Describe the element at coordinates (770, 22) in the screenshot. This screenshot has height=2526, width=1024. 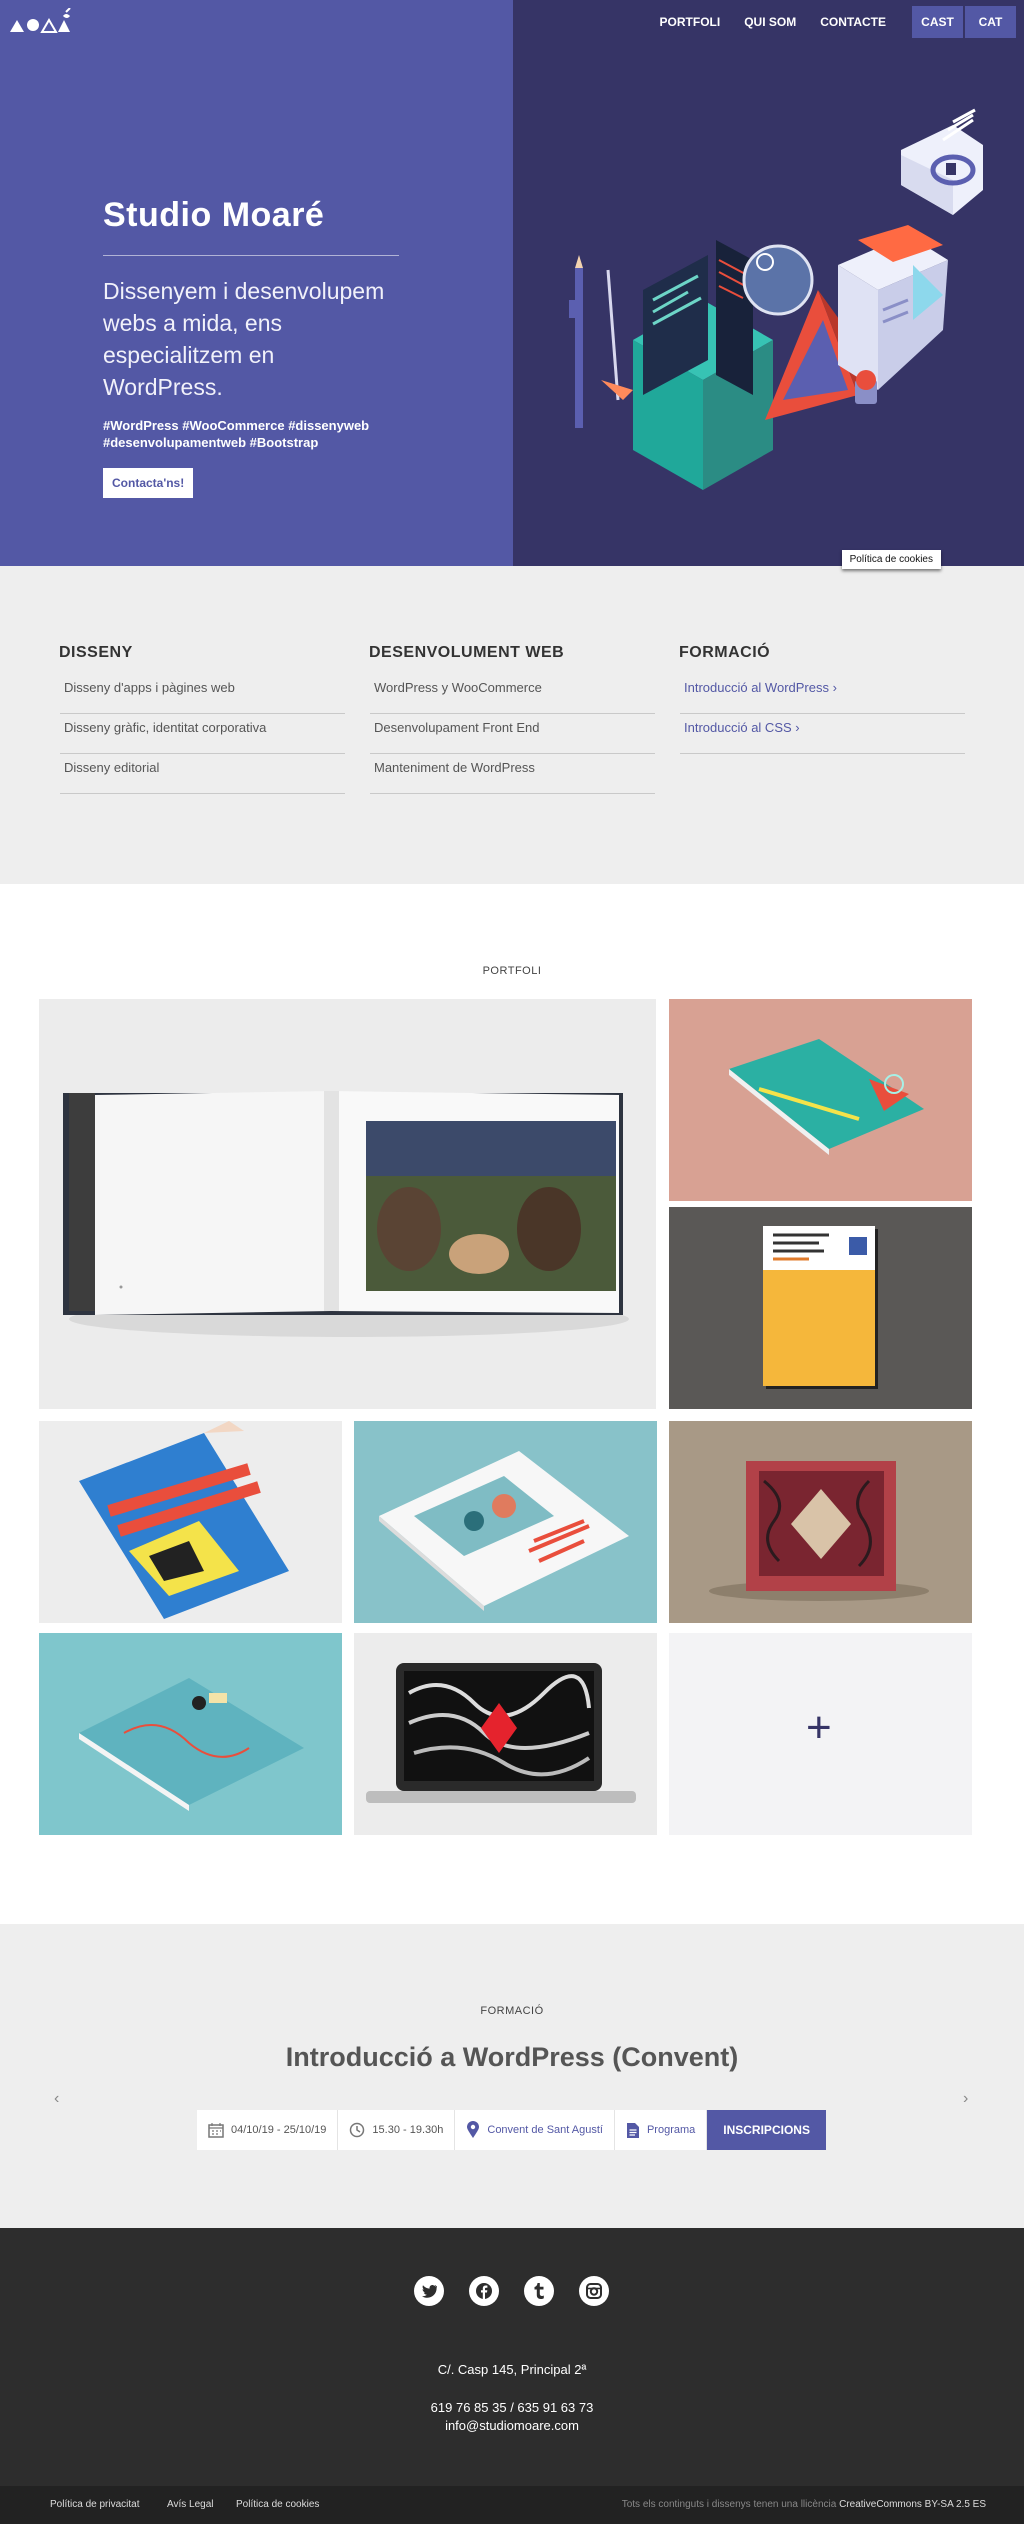
I see `nav-link-qui-som: QUI SOM` at that location.